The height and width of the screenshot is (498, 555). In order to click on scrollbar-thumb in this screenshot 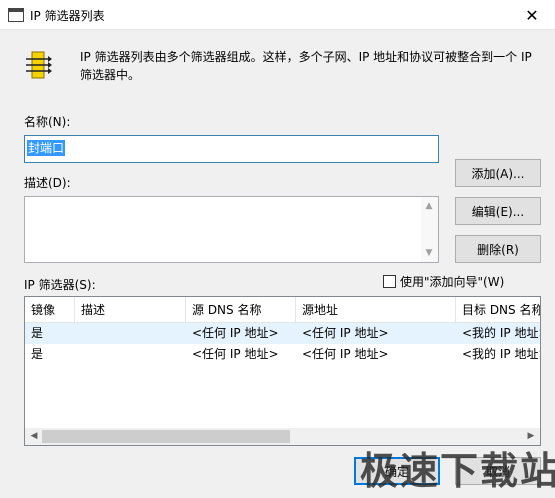, I will do `click(166, 436)`.